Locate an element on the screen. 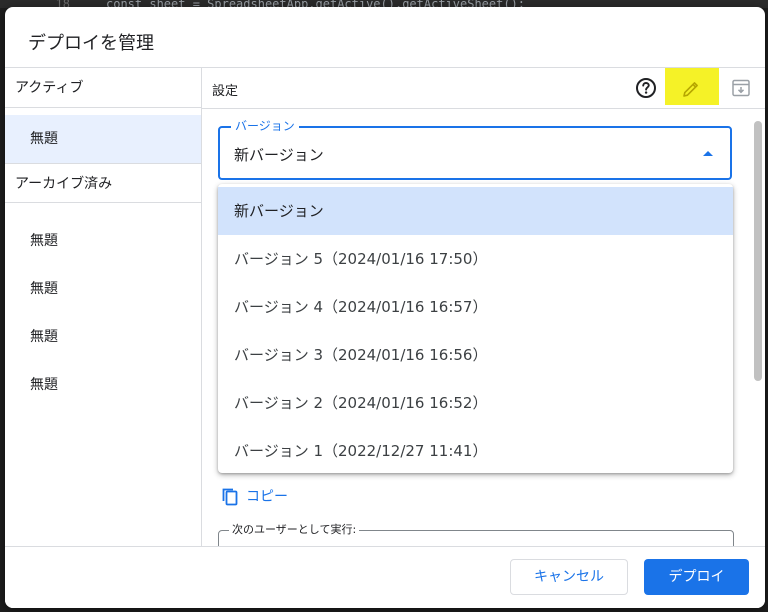 Image resolution: width=768 pixels, height=612 pixels. version-select-value: 新バージョン is located at coordinates (279, 155).